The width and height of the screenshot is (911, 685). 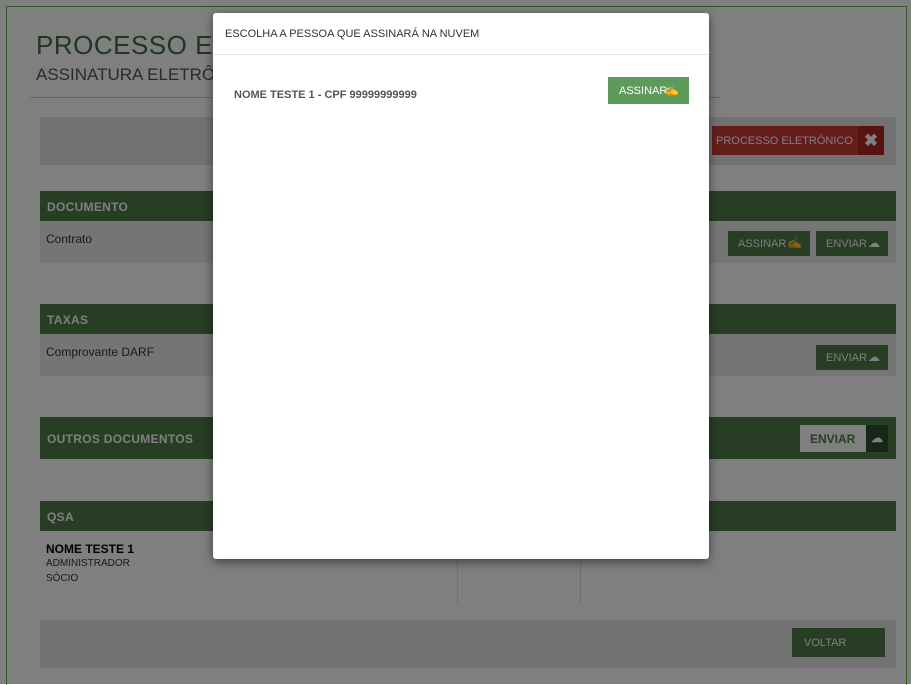 I want to click on modal-header: ESCOLHA A PESSOA QUE ASSINARÁ NA NUVEM, so click(x=461, y=34).